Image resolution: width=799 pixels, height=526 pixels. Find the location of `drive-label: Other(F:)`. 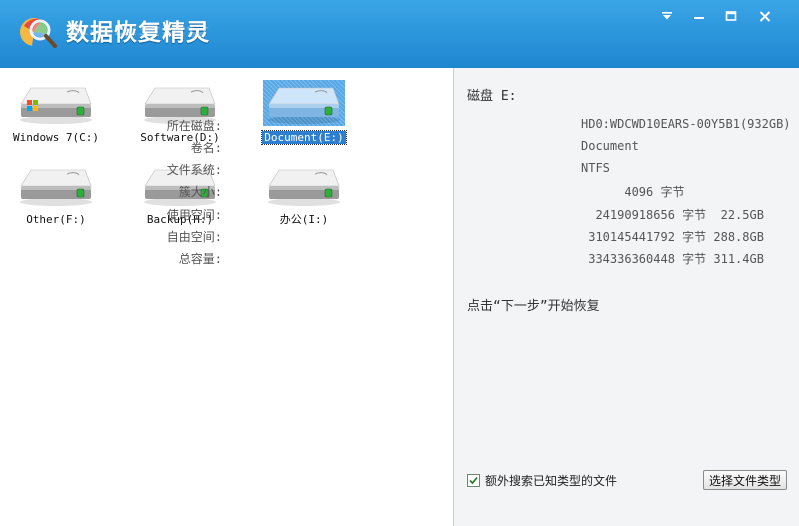

drive-label: Other(F:) is located at coordinates (56, 219).